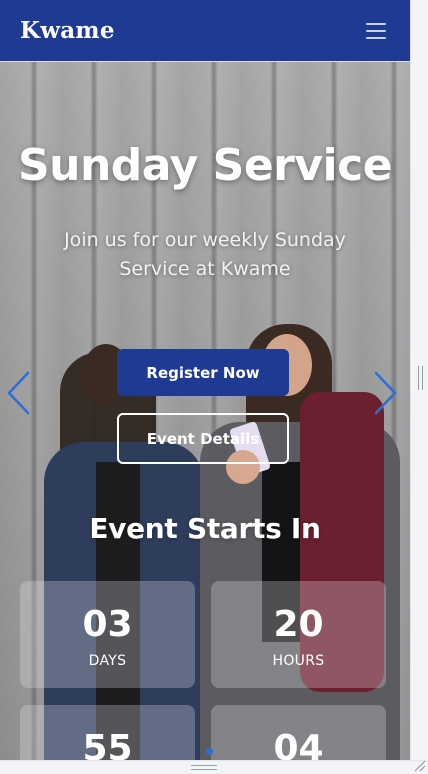 This screenshot has height=774, width=428. Describe the element at coordinates (67, 30) in the screenshot. I see `brand-logo: Kwame` at that location.